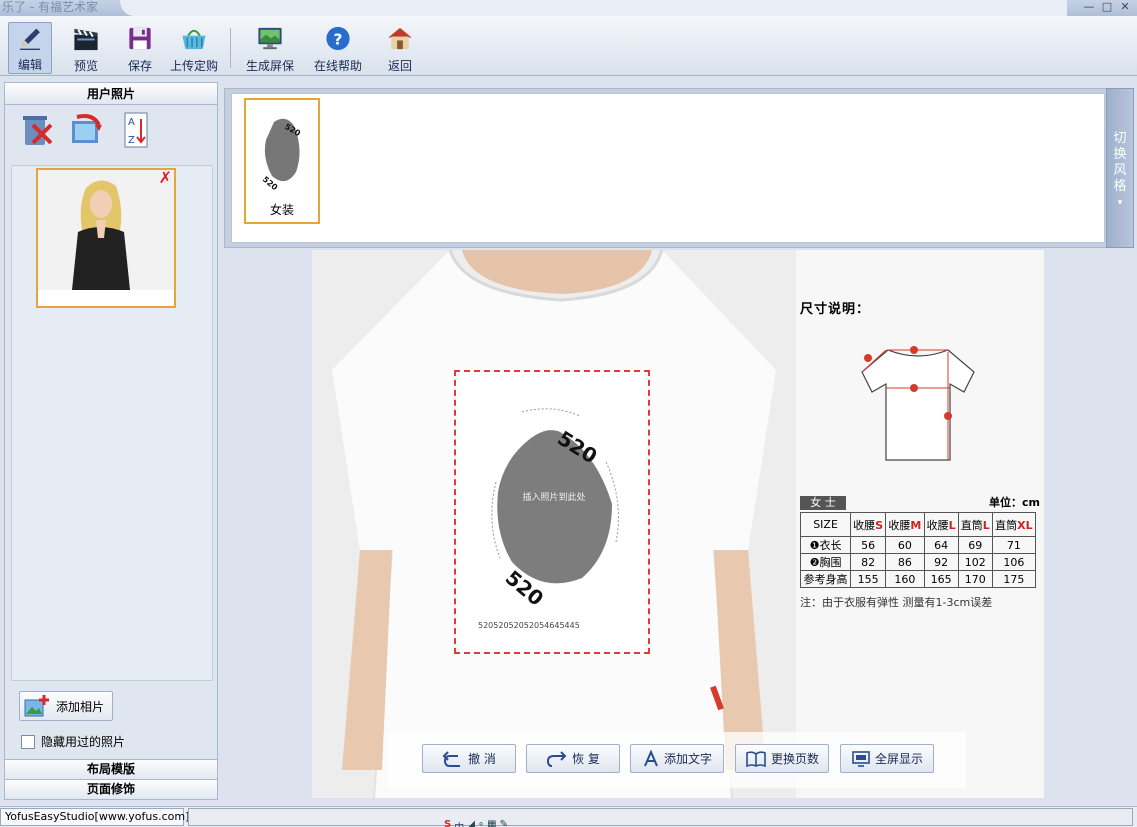 This screenshot has height=827, width=1137. Describe the element at coordinates (1014, 562) in the screenshot. I see `size-cell: 106` at that location.